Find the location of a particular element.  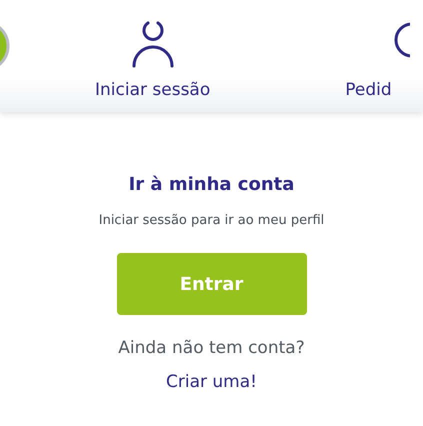

card-title: Ir à minha conta is located at coordinates (211, 184).